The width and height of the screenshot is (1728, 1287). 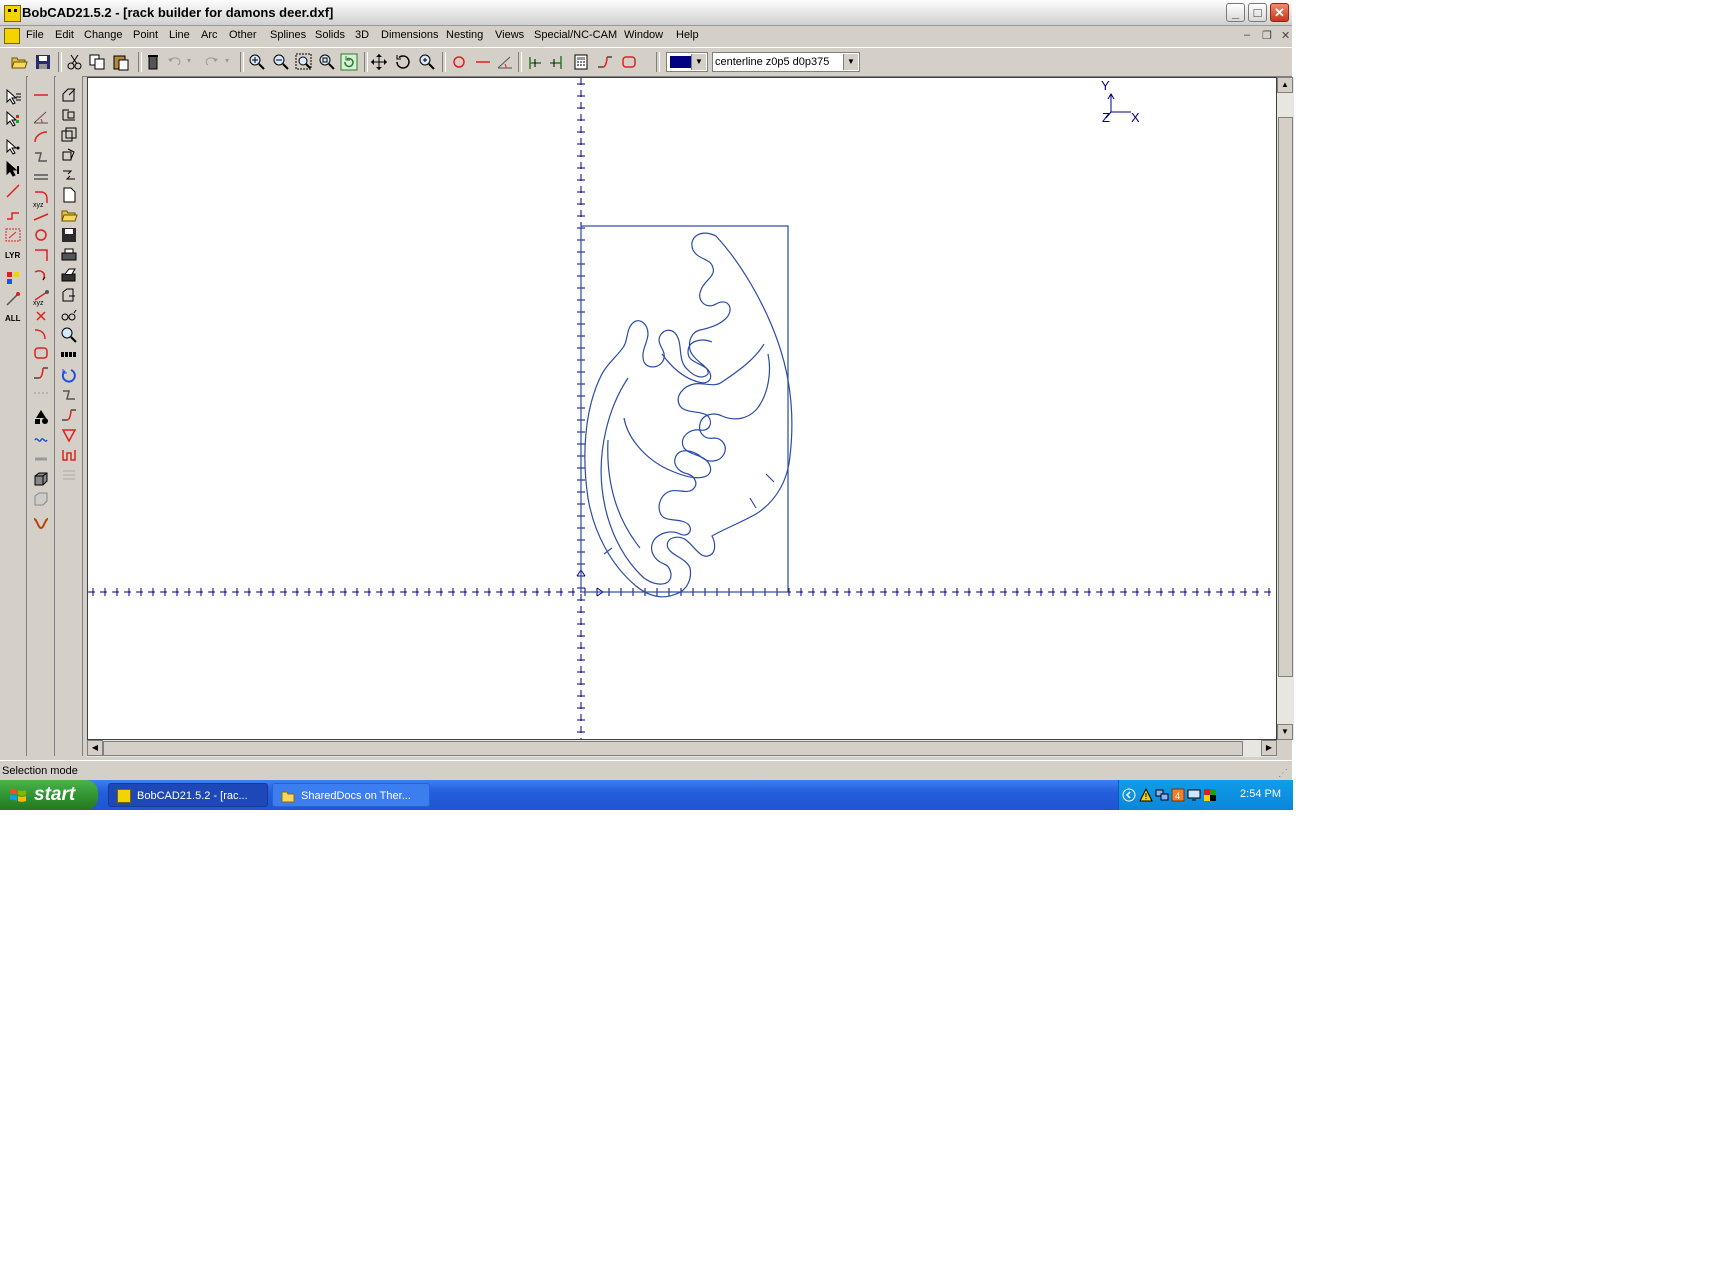 I want to click on paste-icon, so click(x=121, y=62).